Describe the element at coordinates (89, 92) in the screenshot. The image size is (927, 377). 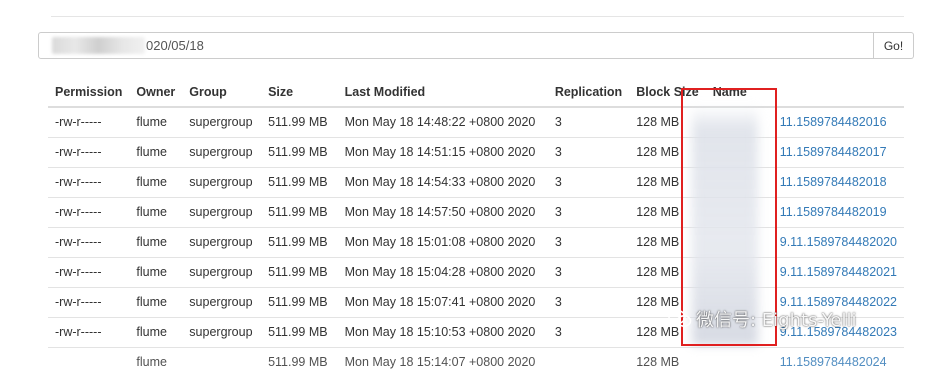
I see `column-header-permission: Permission` at that location.